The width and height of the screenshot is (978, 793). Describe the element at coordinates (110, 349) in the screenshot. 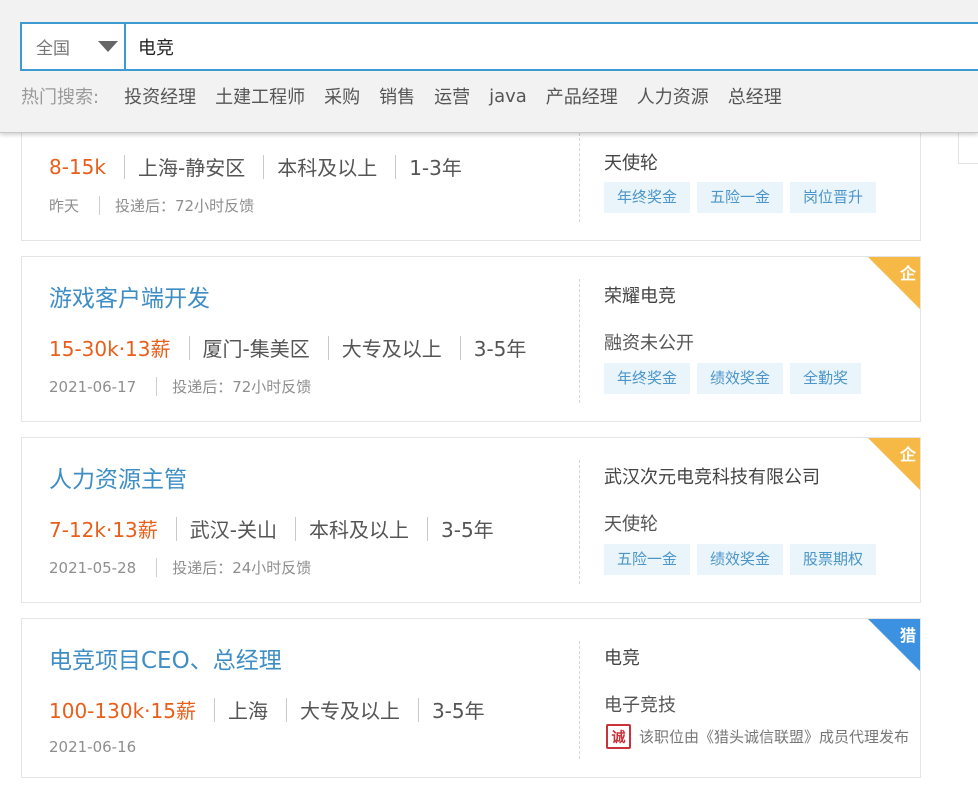

I see `salary: 15-30k·13薪` at that location.